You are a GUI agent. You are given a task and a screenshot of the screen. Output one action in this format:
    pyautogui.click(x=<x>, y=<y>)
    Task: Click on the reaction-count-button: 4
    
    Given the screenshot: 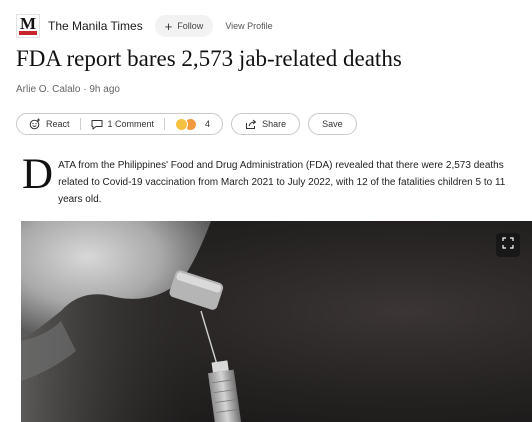 What is the action you would take?
    pyautogui.click(x=193, y=124)
    